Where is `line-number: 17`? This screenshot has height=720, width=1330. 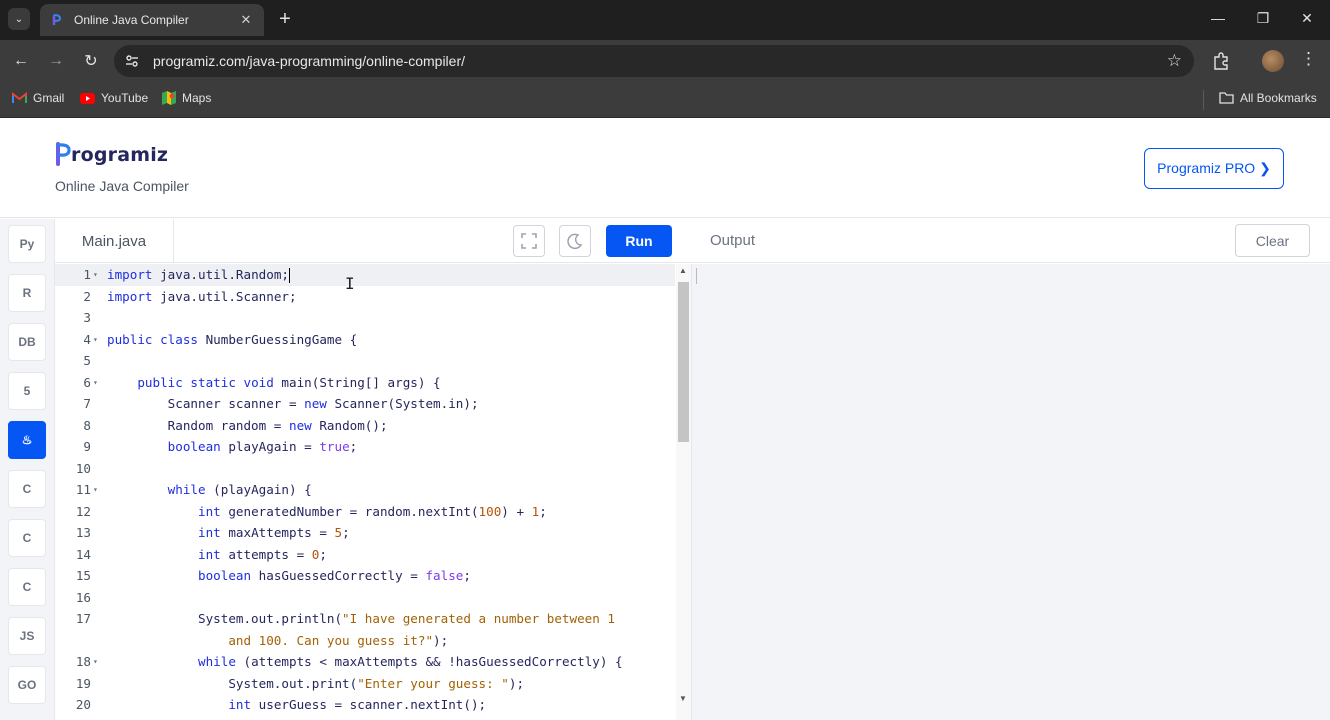 line-number: 17 is located at coordinates (83, 618).